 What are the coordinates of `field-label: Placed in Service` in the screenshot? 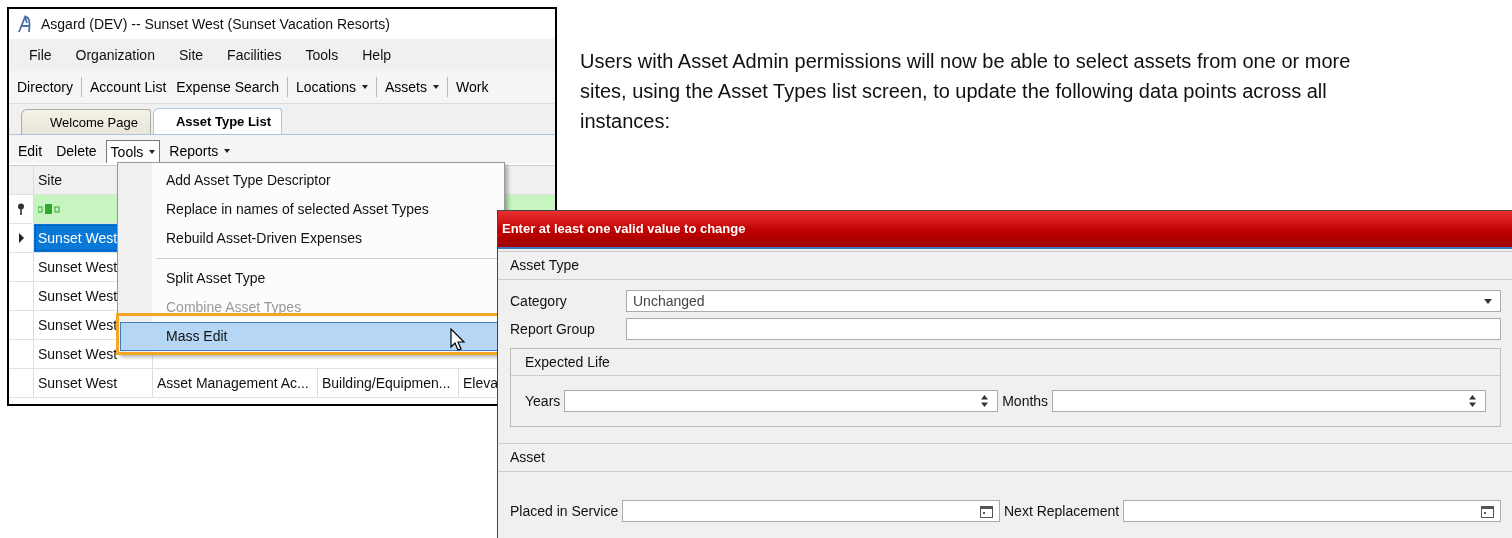 It's located at (564, 511).